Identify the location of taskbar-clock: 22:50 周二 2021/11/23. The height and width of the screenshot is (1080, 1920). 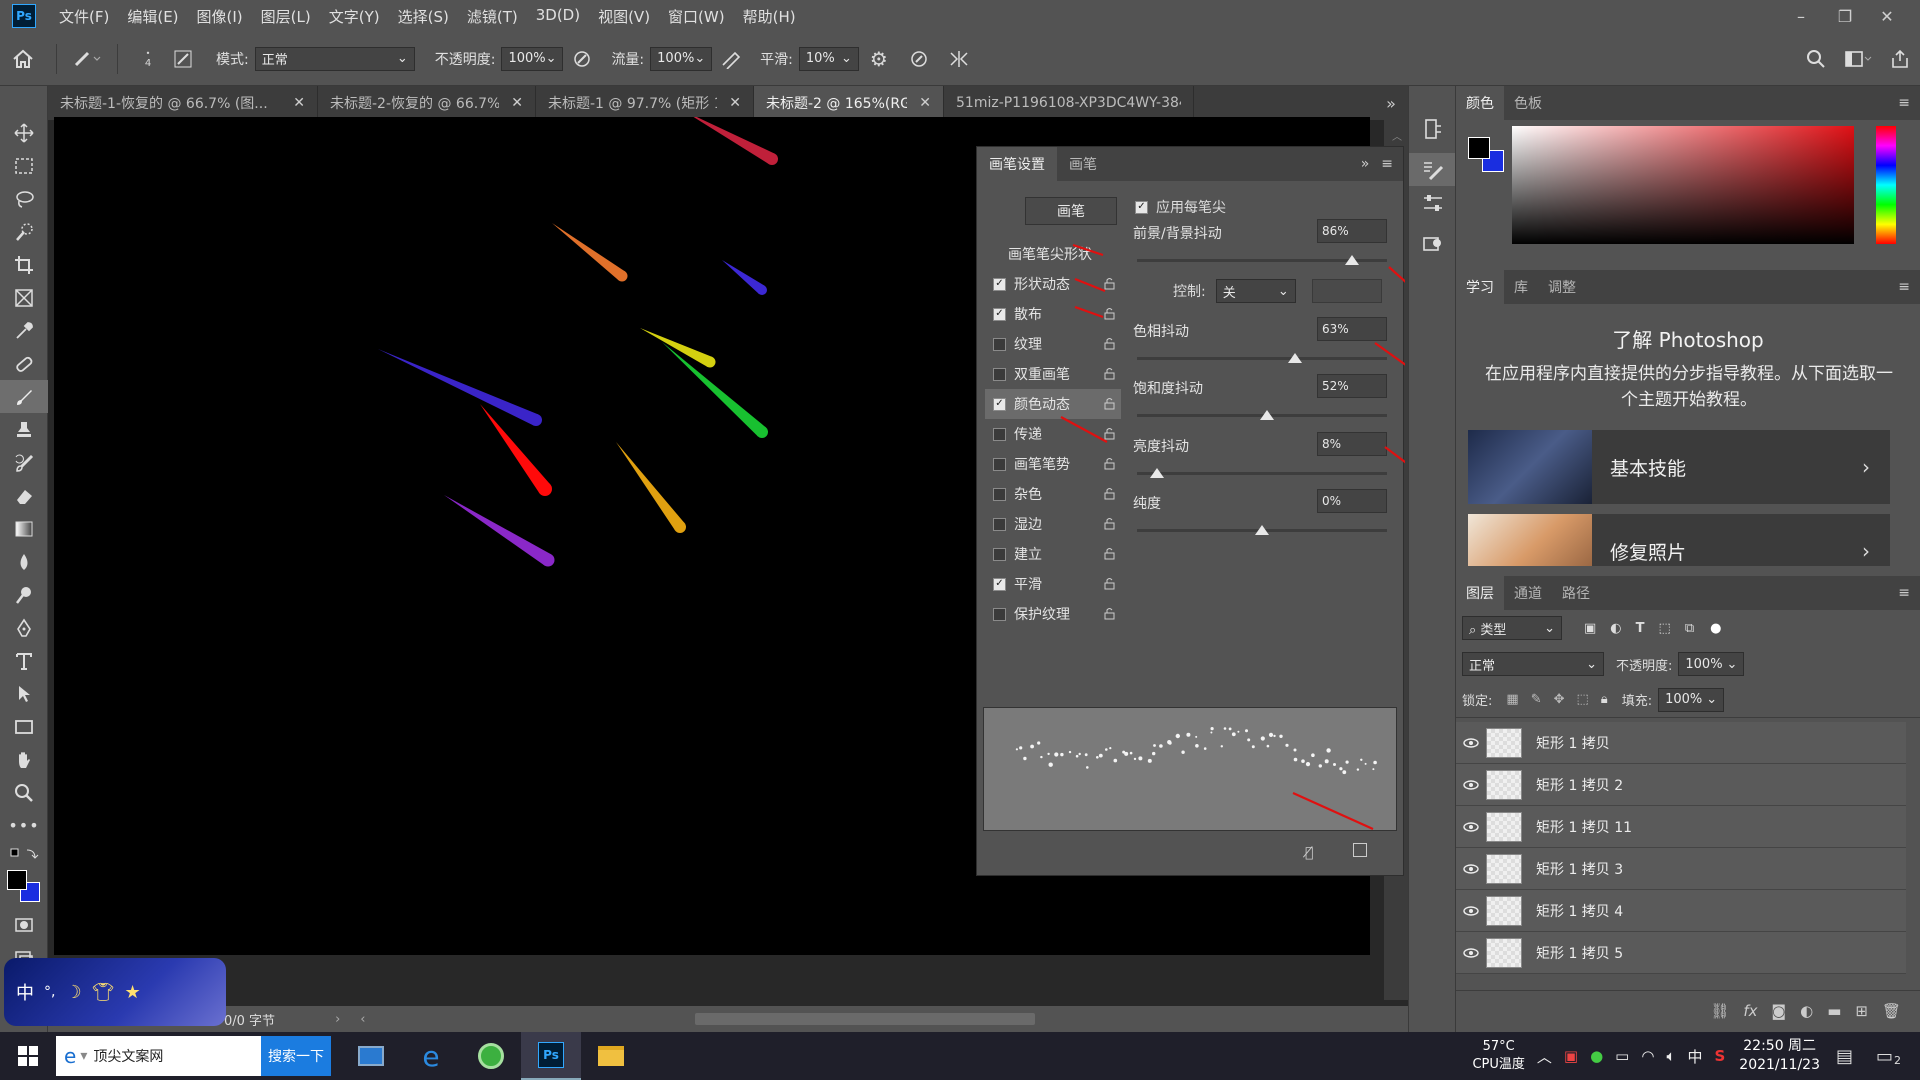
(1779, 1056).